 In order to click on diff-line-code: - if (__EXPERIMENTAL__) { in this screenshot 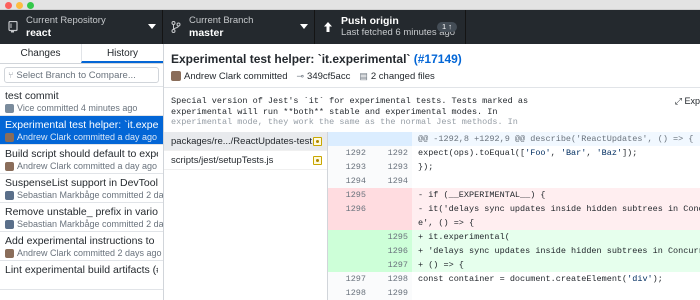, I will do `click(482, 195)`.